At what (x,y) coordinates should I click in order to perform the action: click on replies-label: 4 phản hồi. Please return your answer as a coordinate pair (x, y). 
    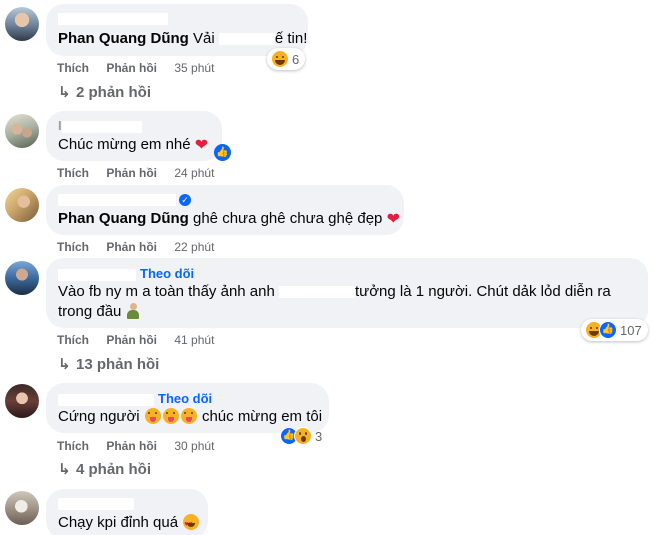
    Looking at the image, I should click on (113, 469).